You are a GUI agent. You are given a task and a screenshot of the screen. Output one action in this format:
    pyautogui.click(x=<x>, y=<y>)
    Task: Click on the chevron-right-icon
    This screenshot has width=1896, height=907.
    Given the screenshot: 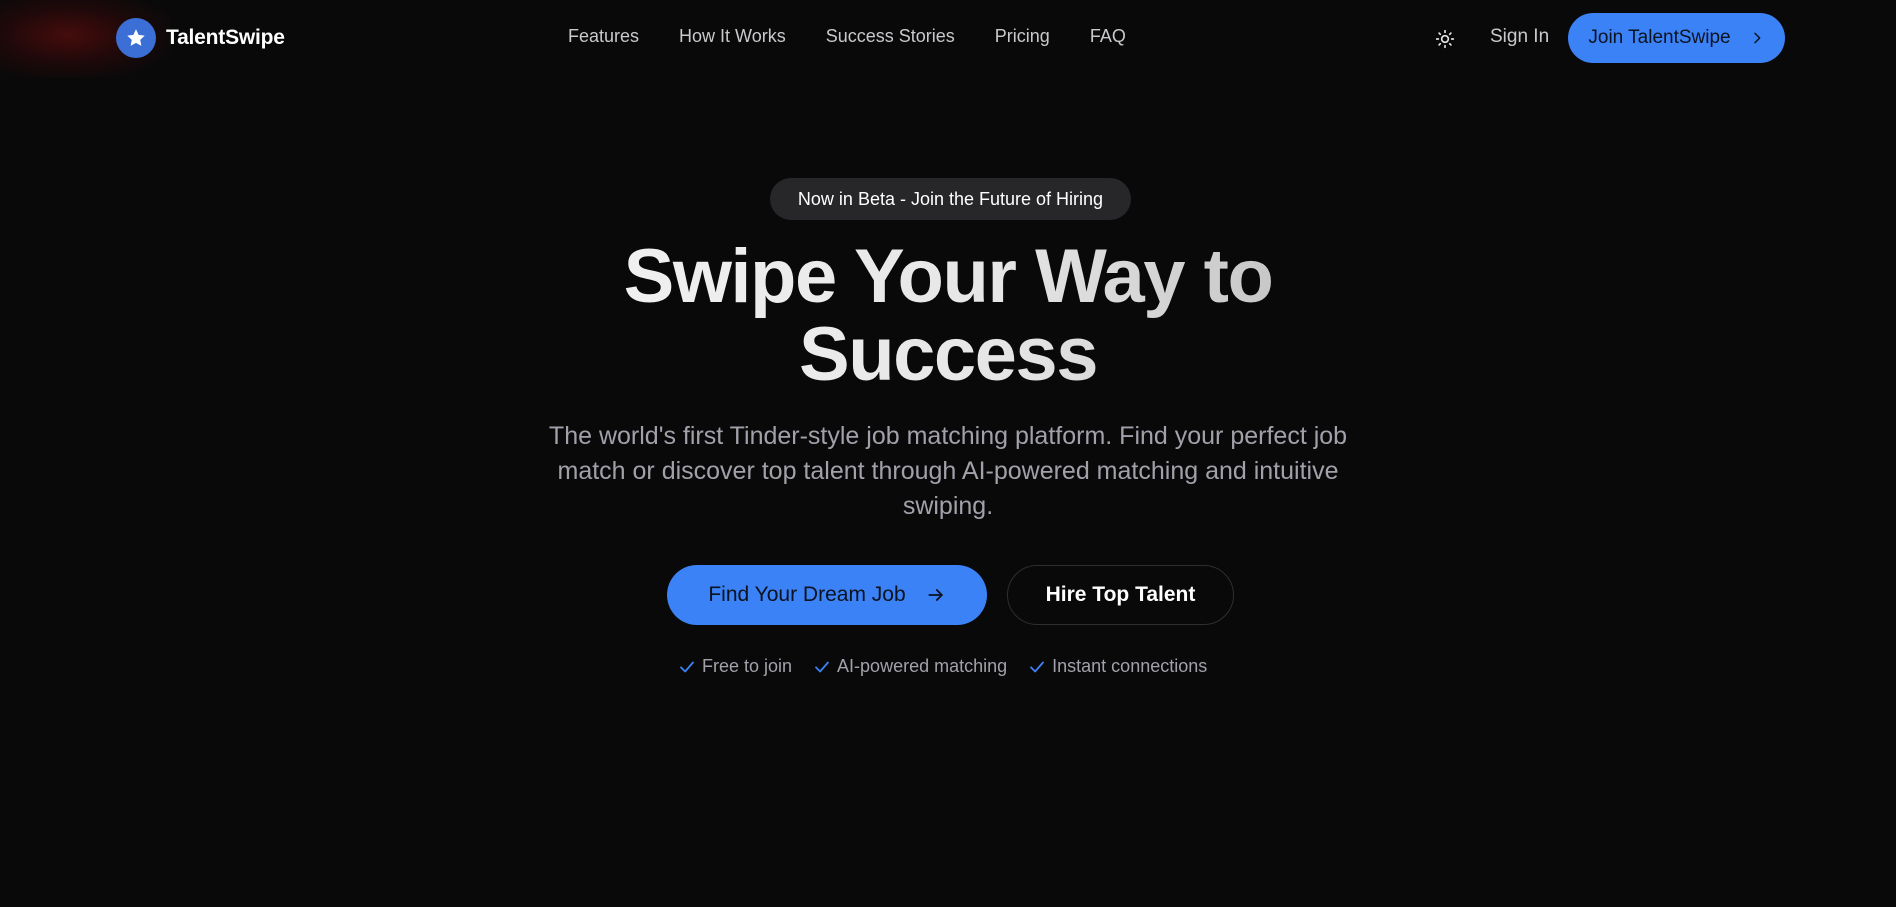 What is the action you would take?
    pyautogui.click(x=1757, y=38)
    